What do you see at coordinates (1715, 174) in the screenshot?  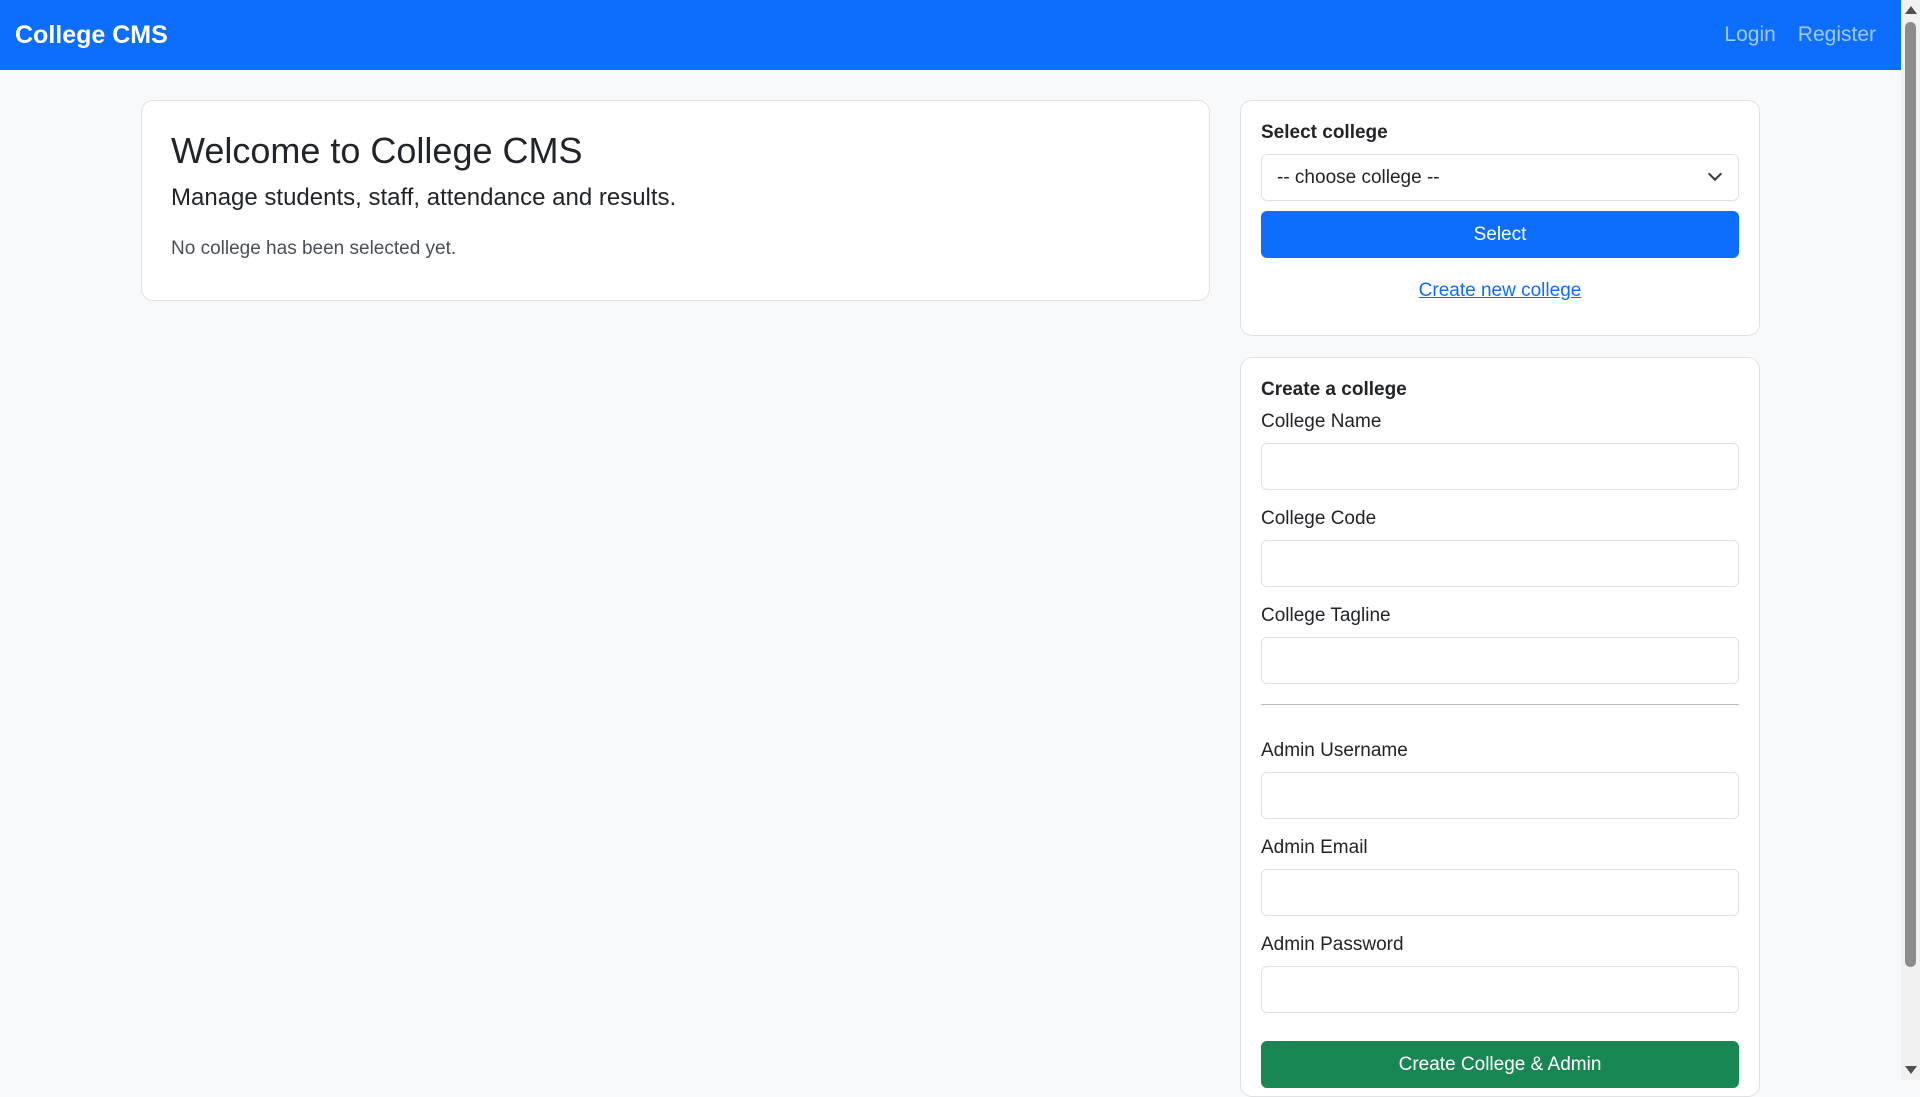 I see `chevron-down-icon` at bounding box center [1715, 174].